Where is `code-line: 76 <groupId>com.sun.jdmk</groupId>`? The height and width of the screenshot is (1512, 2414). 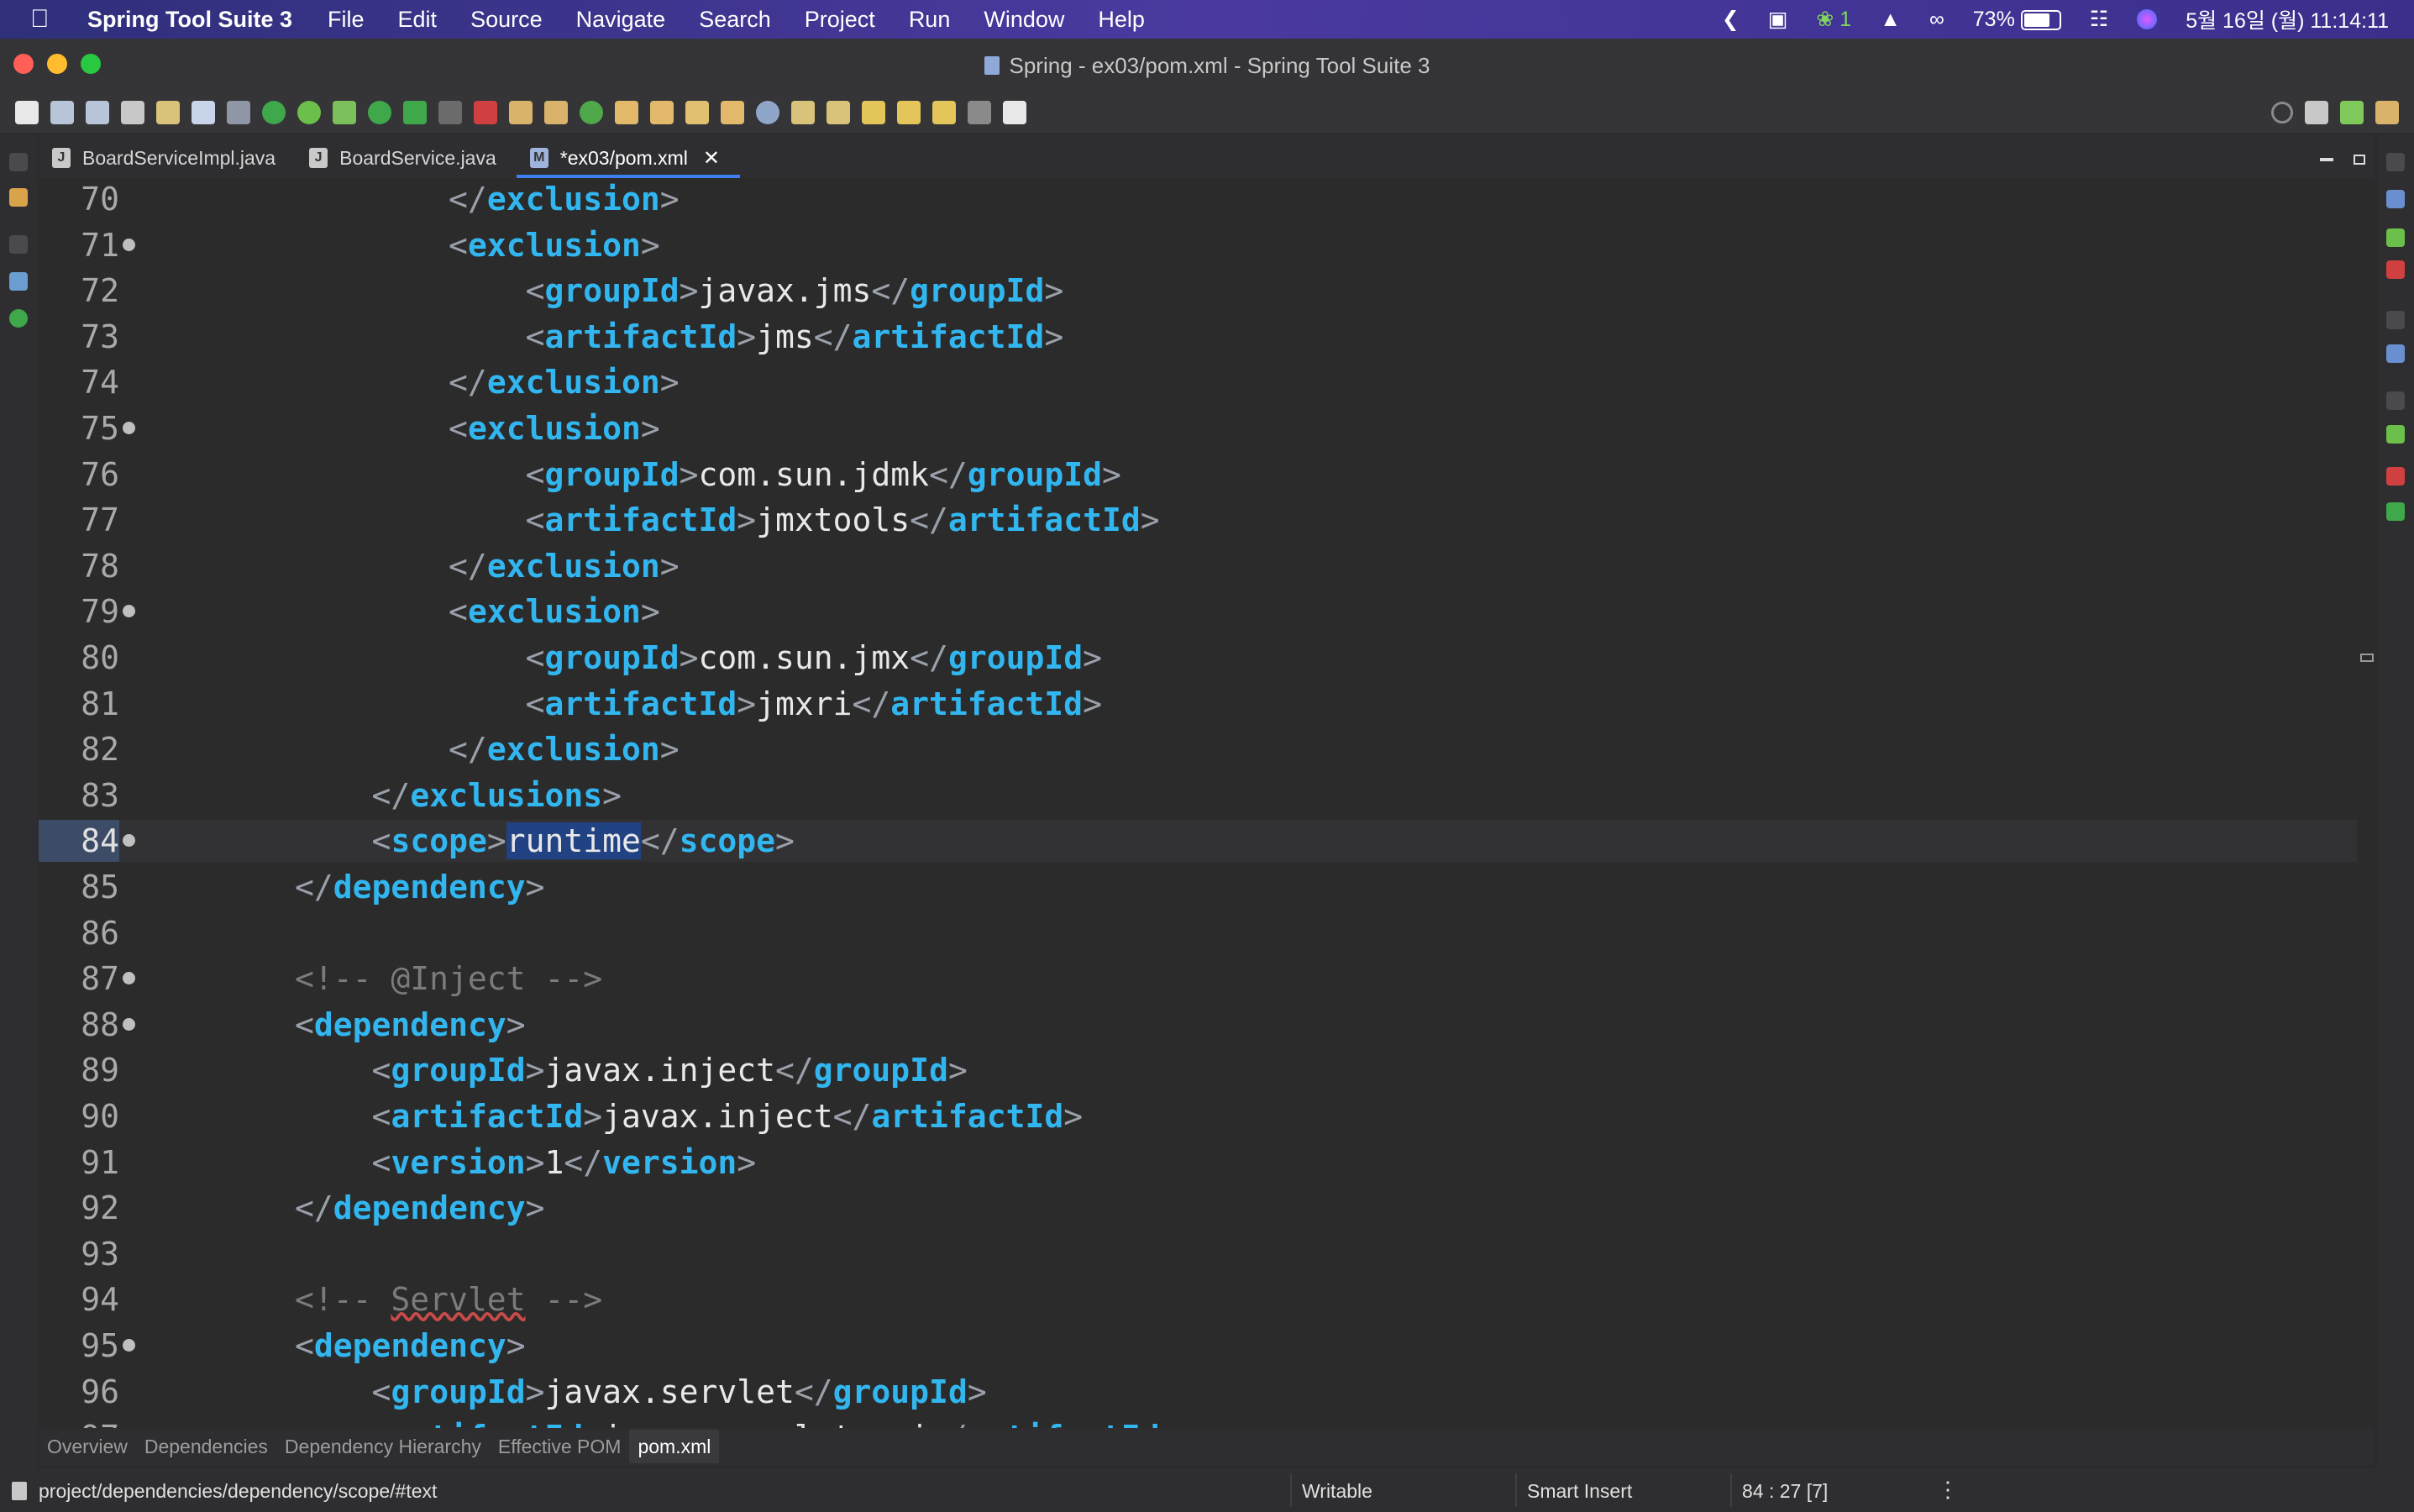
code-line: 76 <groupId>com.sun.jdmk</groupId> is located at coordinates (1198, 475).